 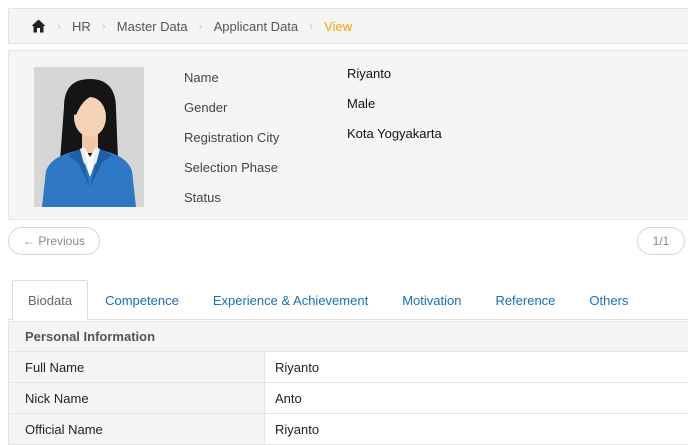 I want to click on tab-experience-achievement: Experience & Achievement, so click(x=290, y=300).